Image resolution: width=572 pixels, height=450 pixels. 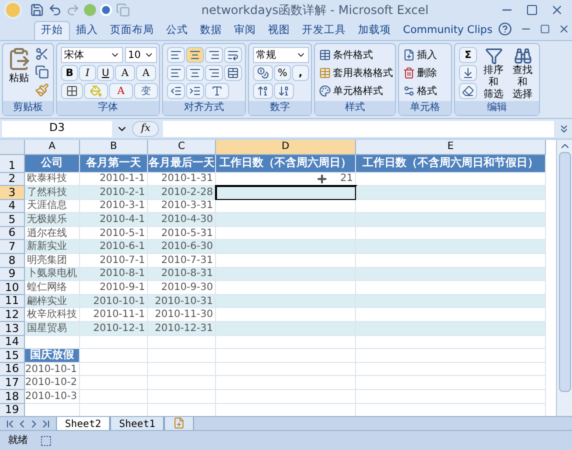 I want to click on table-cell: 2010-1-31, so click(x=182, y=179).